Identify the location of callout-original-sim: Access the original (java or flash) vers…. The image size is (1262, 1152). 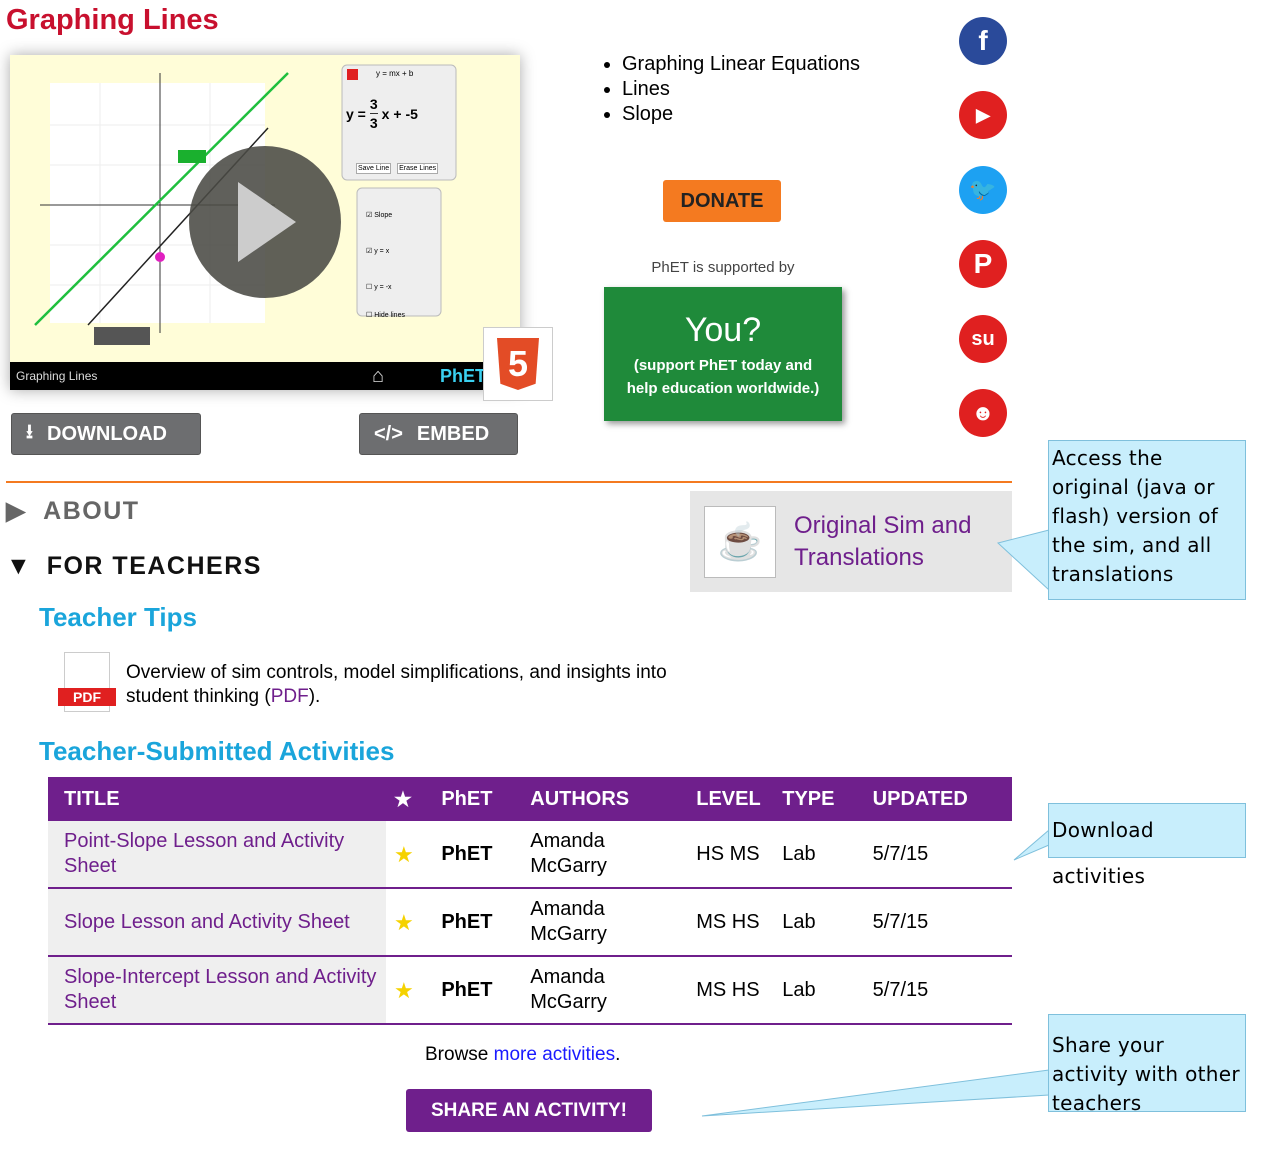
(1147, 520).